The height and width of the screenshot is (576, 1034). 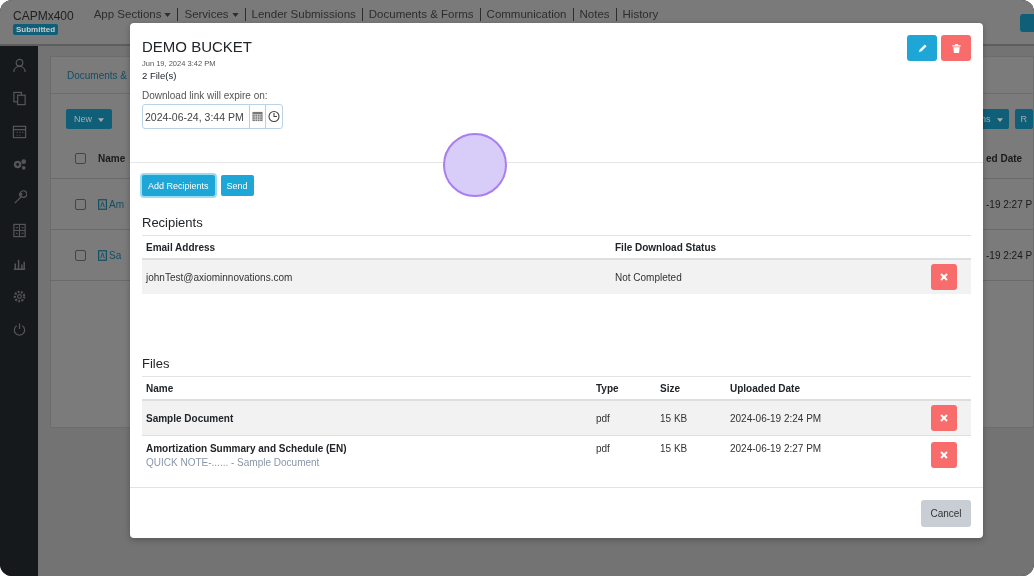 I want to click on nav-link: Services, so click(x=211, y=14).